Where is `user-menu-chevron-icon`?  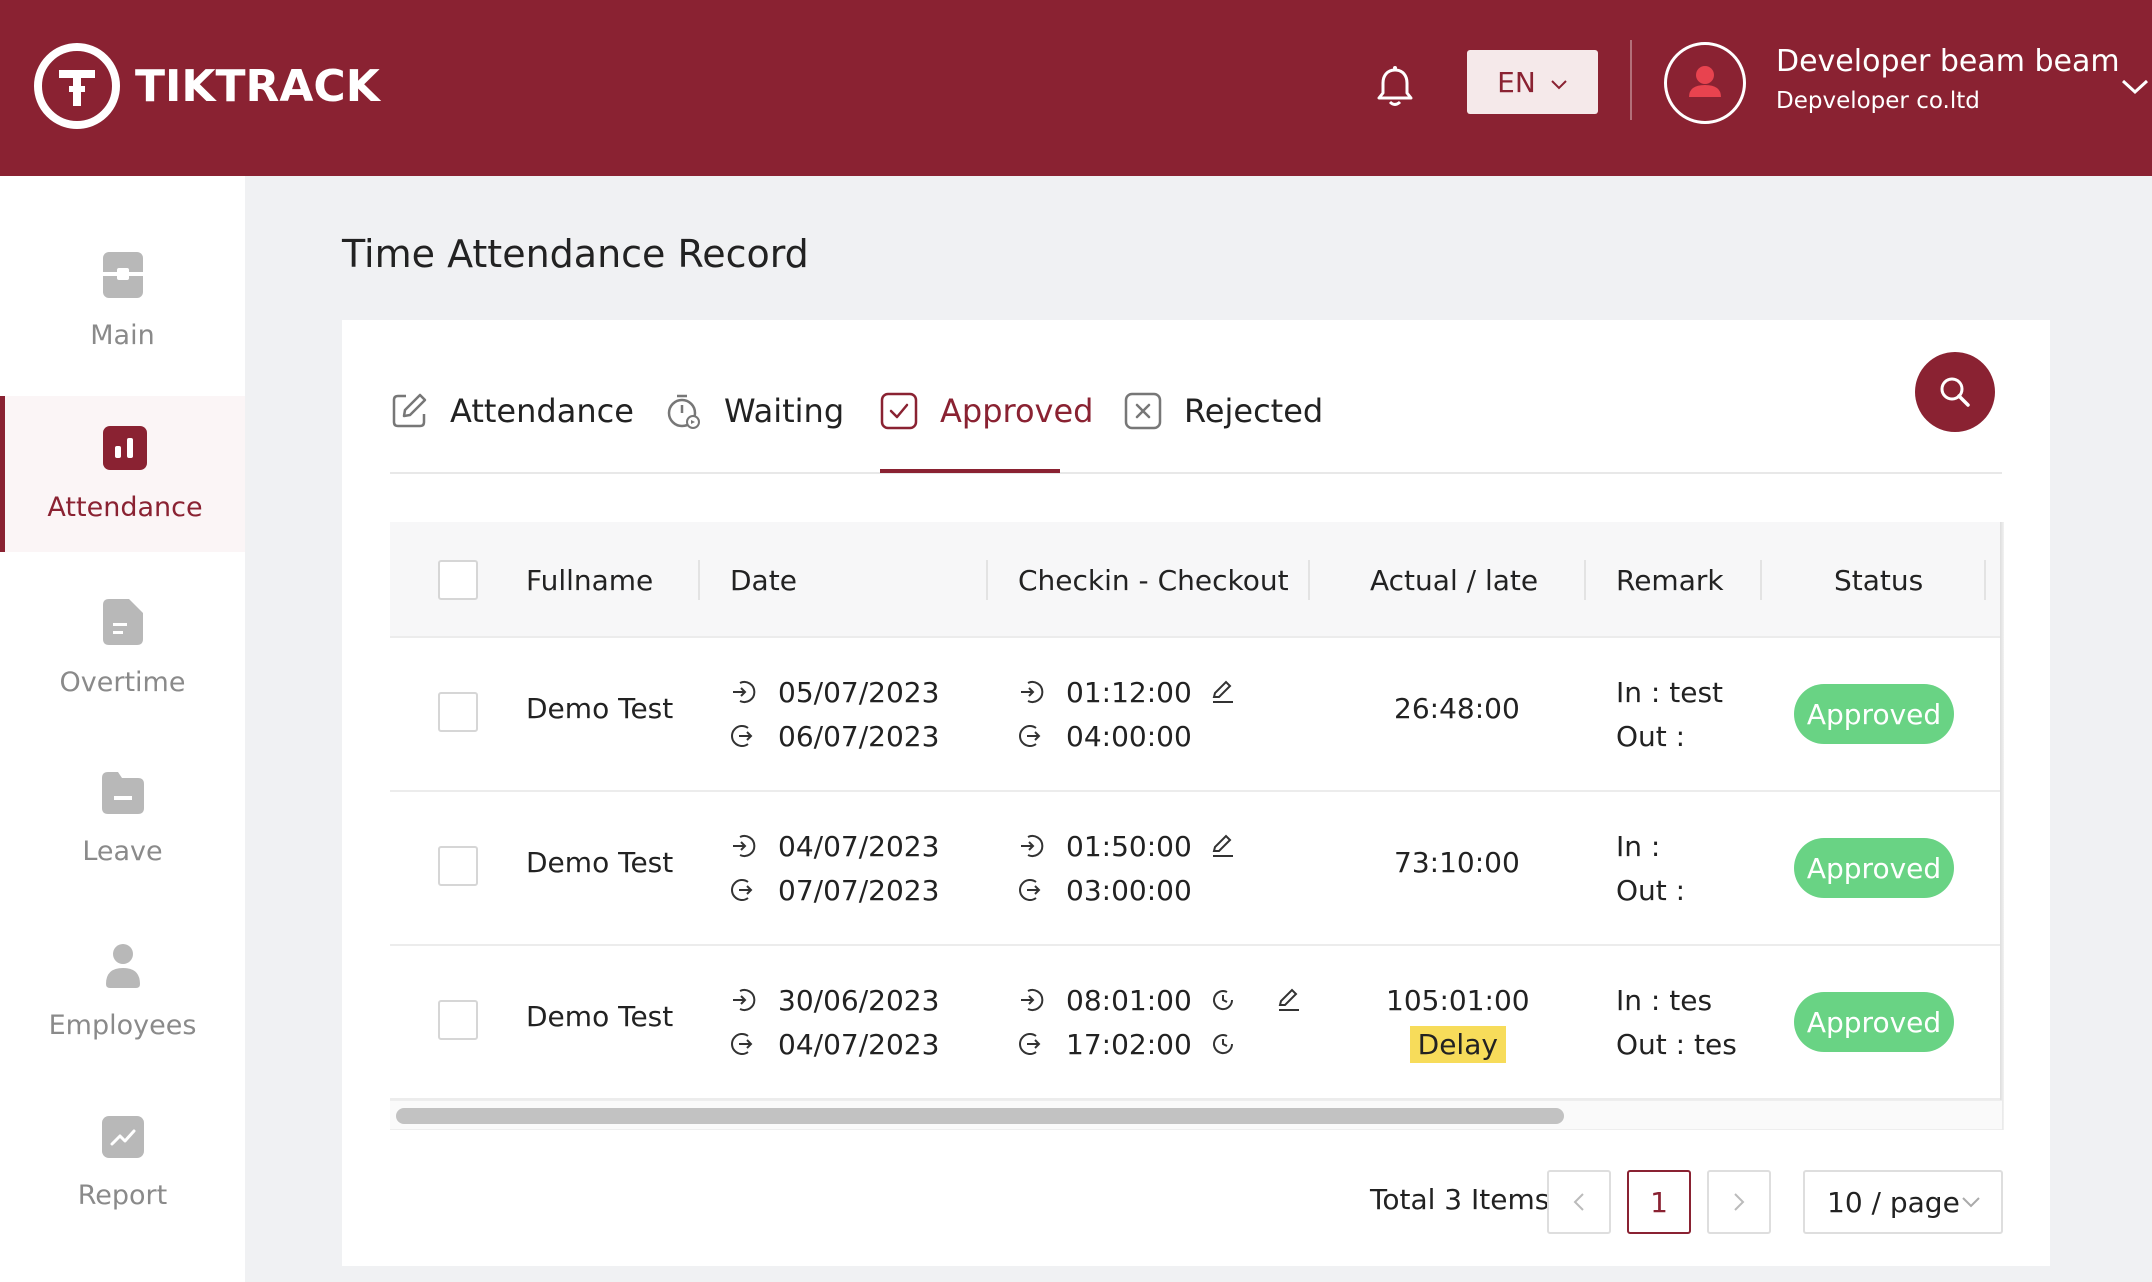
user-menu-chevron-icon is located at coordinates (2135, 87).